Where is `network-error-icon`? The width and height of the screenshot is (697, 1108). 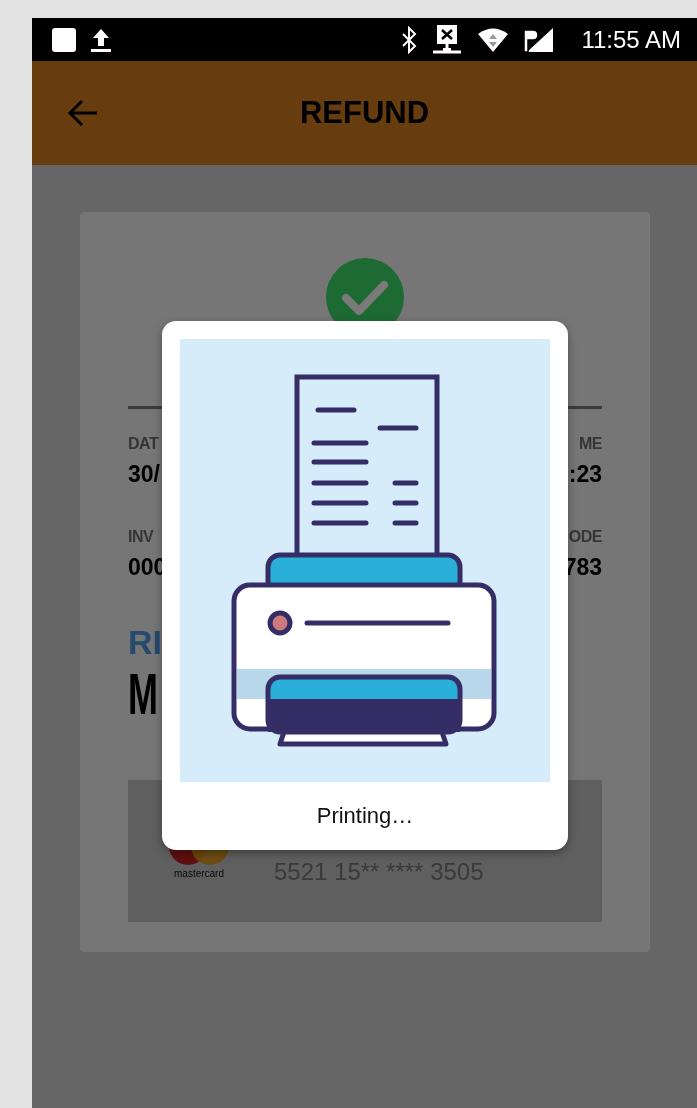
network-error-icon is located at coordinates (447, 39).